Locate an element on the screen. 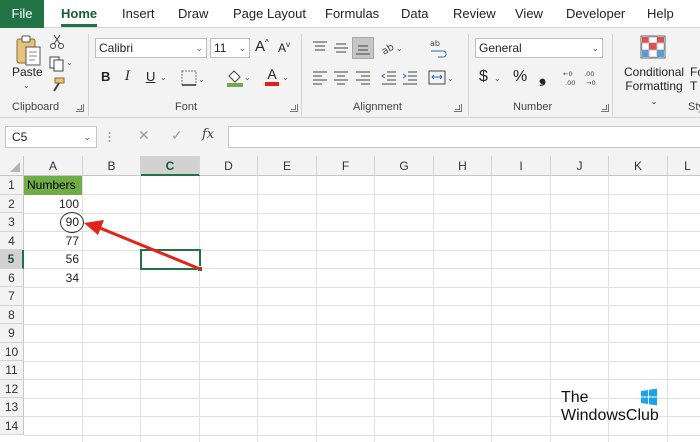 The image size is (700, 442). font-color-glyph: A is located at coordinates (272, 74).